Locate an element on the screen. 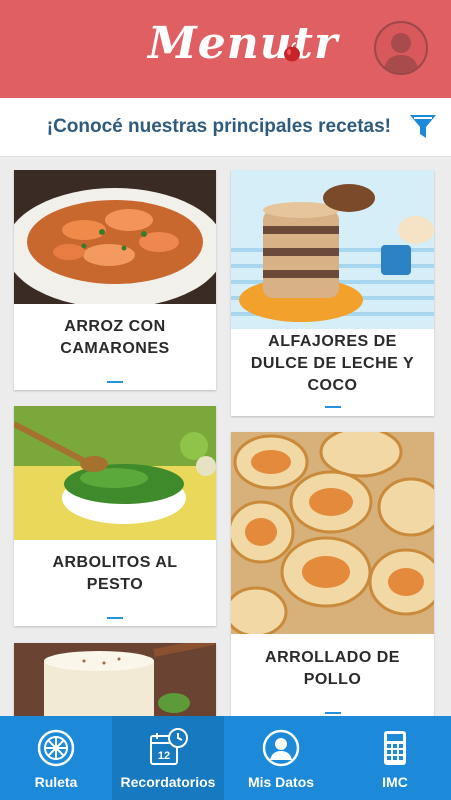 The width and height of the screenshot is (451, 800). recipe-card-alfajores: ALFAJORES DE DULCE DE LECHE Y COCO is located at coordinates (332, 293).